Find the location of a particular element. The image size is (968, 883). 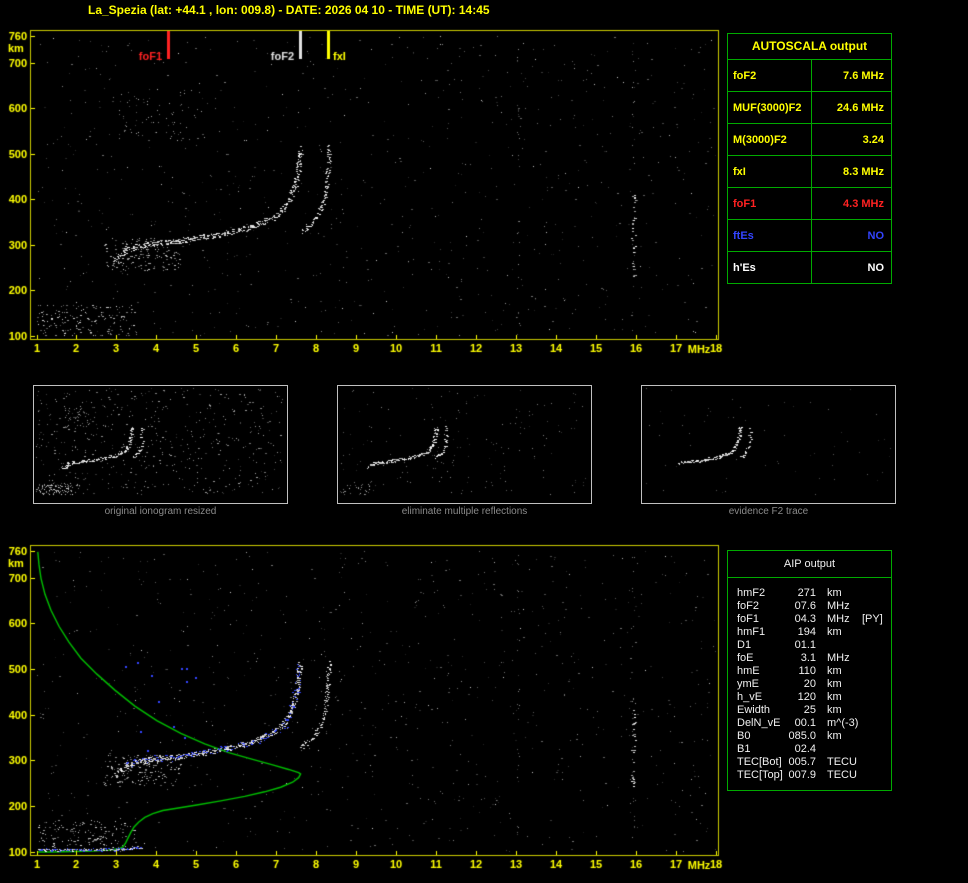

param-value: 25 is located at coordinates (809, 710).